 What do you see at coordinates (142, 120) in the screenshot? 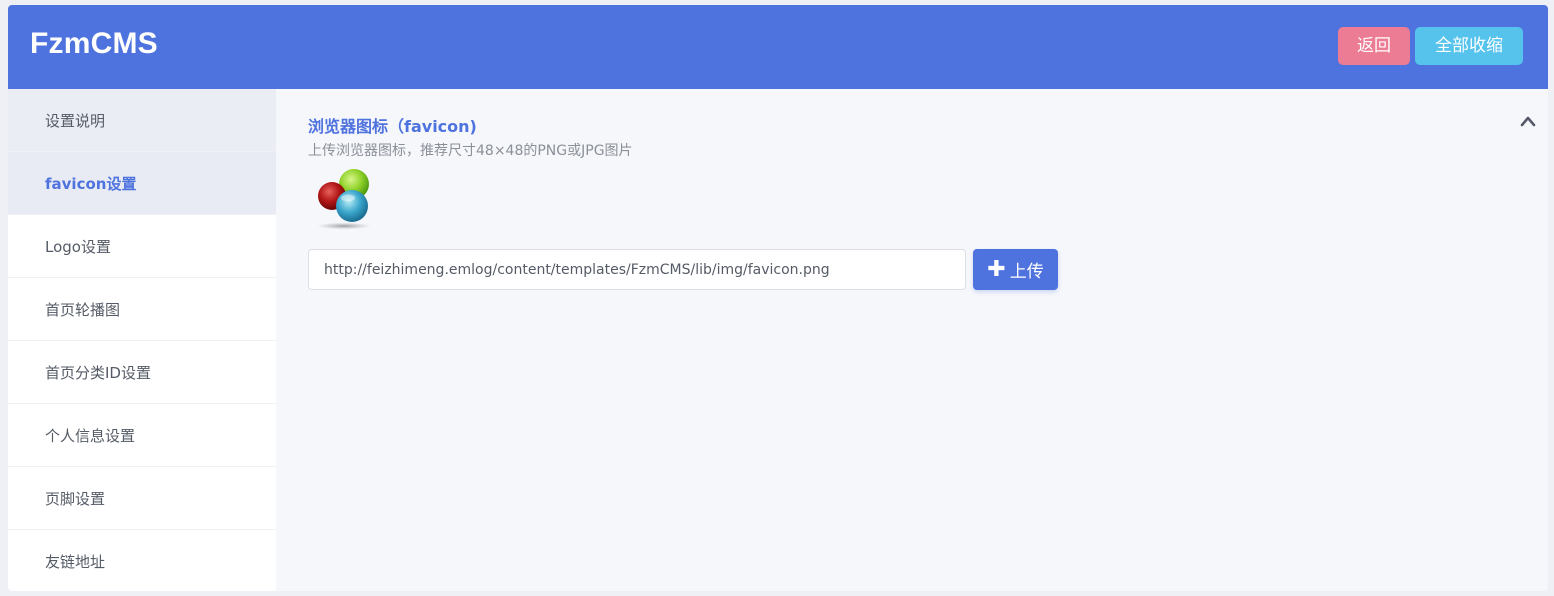
I see `sidebar-item-settings-guide: 设置说明` at bounding box center [142, 120].